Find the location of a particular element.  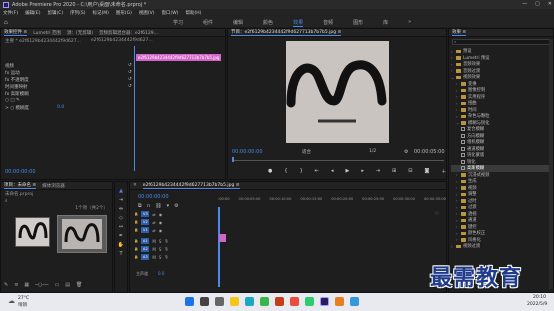

weather-icon: ☁ is located at coordinates (11, 301).